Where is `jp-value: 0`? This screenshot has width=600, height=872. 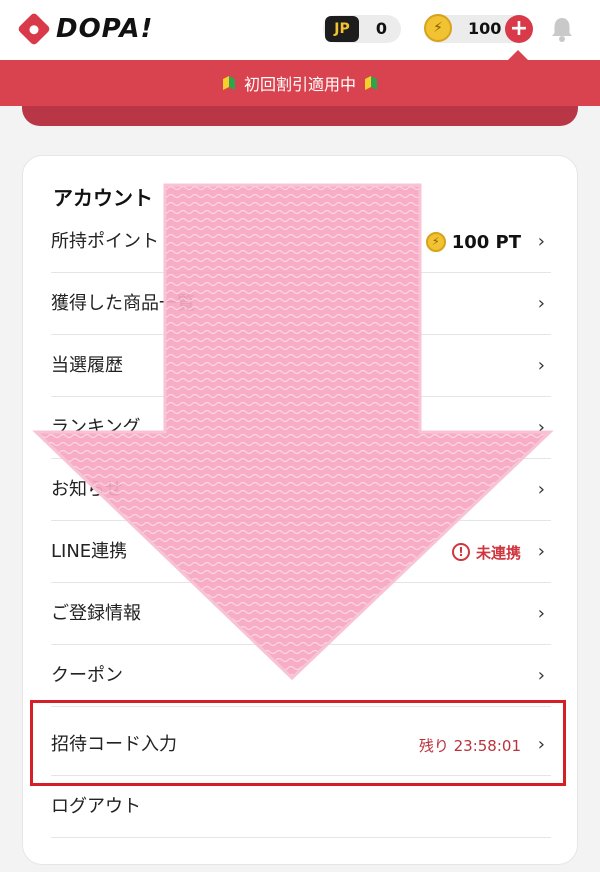 jp-value: 0 is located at coordinates (381, 28).